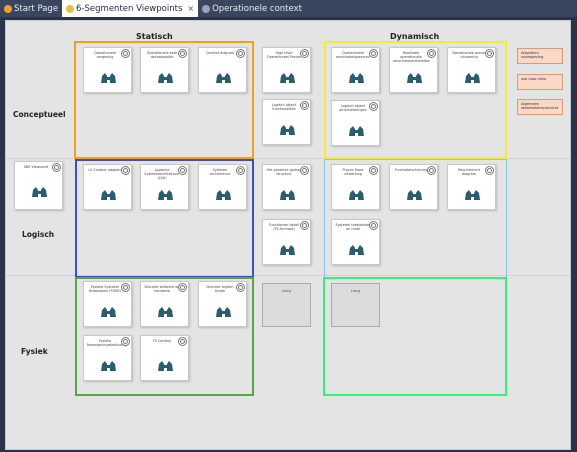 The image size is (577, 452). Describe the element at coordinates (222, 187) in the screenshot. I see `viewpoint-node: Systeem architectuur` at that location.